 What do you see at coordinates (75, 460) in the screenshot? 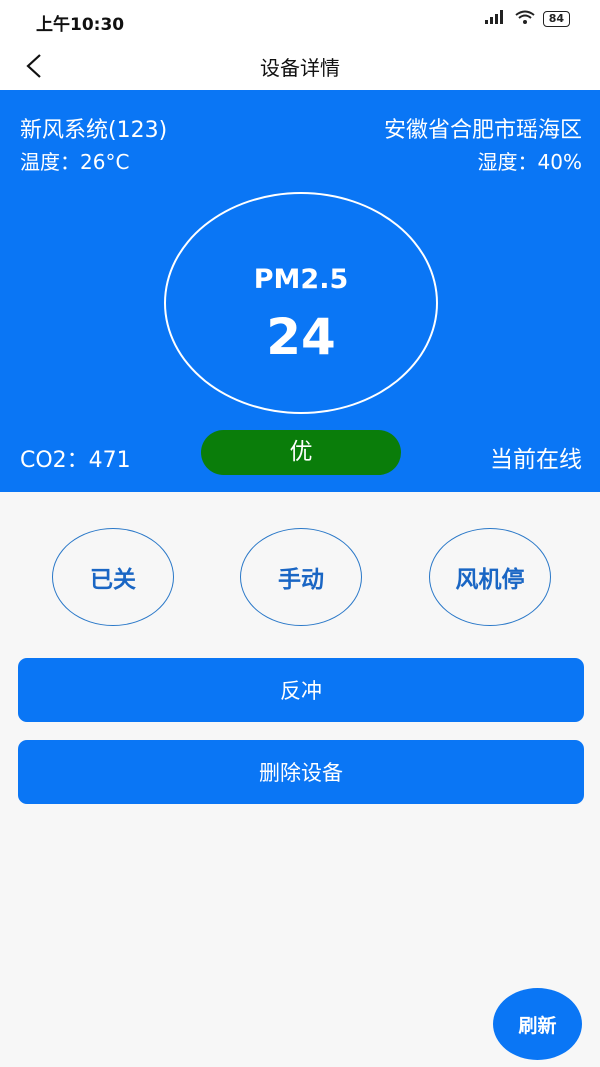
I see `co2-readout: CO2：471` at bounding box center [75, 460].